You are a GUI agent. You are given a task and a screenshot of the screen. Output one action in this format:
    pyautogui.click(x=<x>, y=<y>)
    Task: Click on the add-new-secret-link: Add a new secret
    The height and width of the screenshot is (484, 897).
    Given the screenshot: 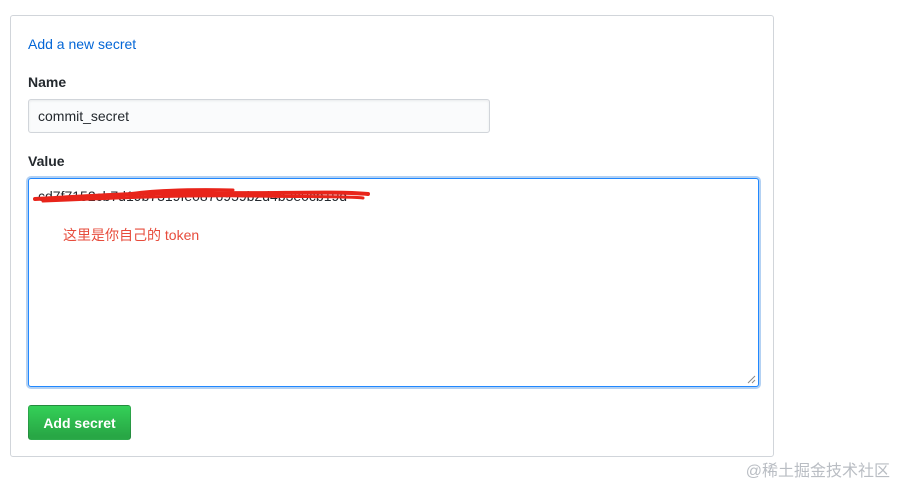 What is the action you would take?
    pyautogui.click(x=82, y=44)
    